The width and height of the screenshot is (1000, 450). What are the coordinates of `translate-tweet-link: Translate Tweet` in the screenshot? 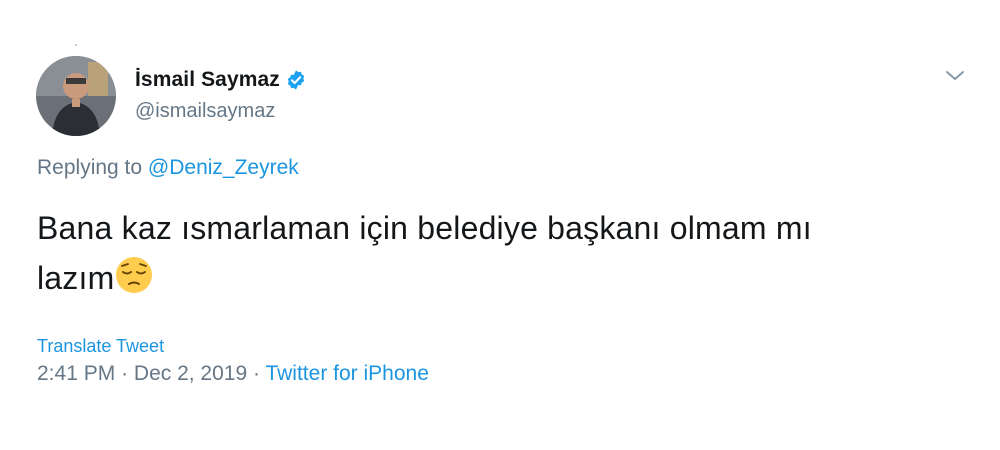 It's located at (100, 346).